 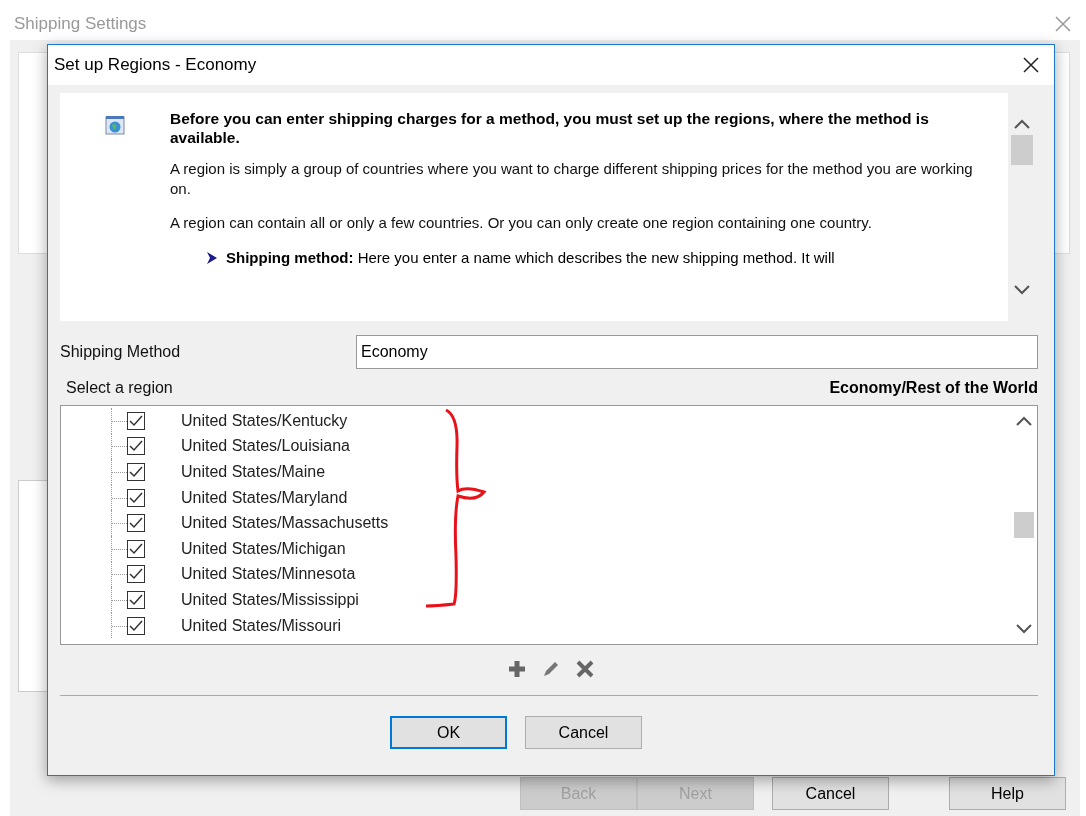 What do you see at coordinates (155, 65) in the screenshot?
I see `dialog-title: Set up Regions - Economy` at bounding box center [155, 65].